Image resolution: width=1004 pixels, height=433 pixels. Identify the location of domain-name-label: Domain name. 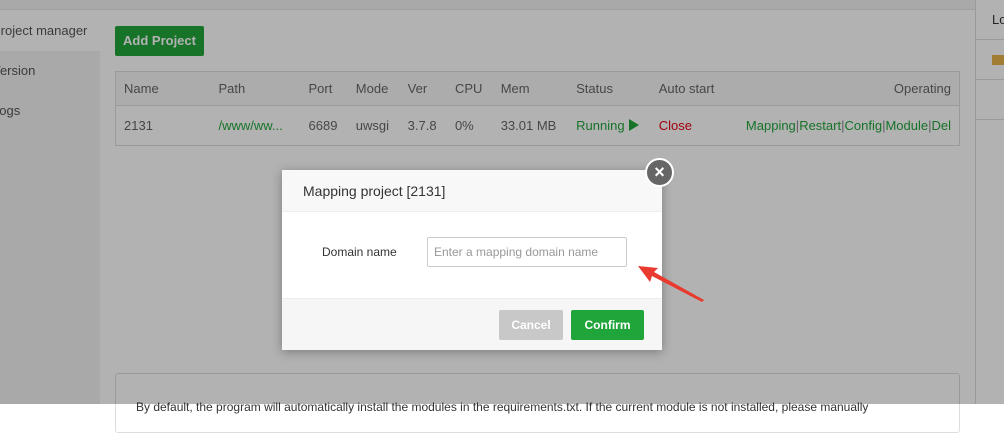
(359, 252).